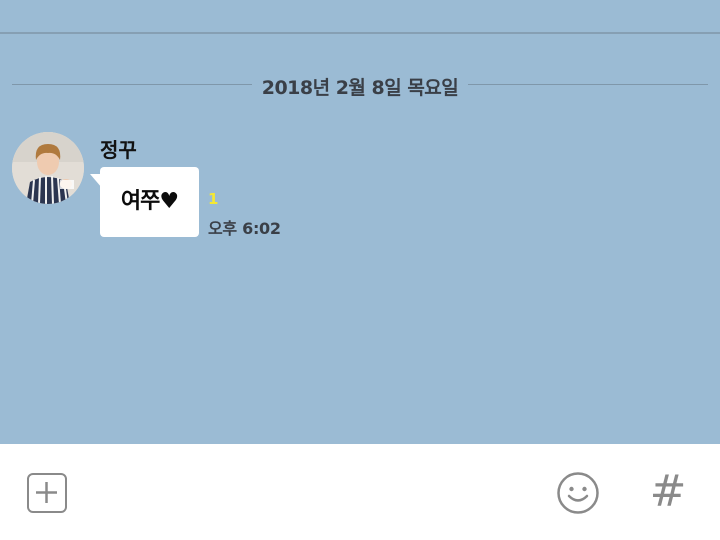 The height and width of the screenshot is (540, 720). Describe the element at coordinates (668, 492) in the screenshot. I see `hashtag-search-button: #` at that location.